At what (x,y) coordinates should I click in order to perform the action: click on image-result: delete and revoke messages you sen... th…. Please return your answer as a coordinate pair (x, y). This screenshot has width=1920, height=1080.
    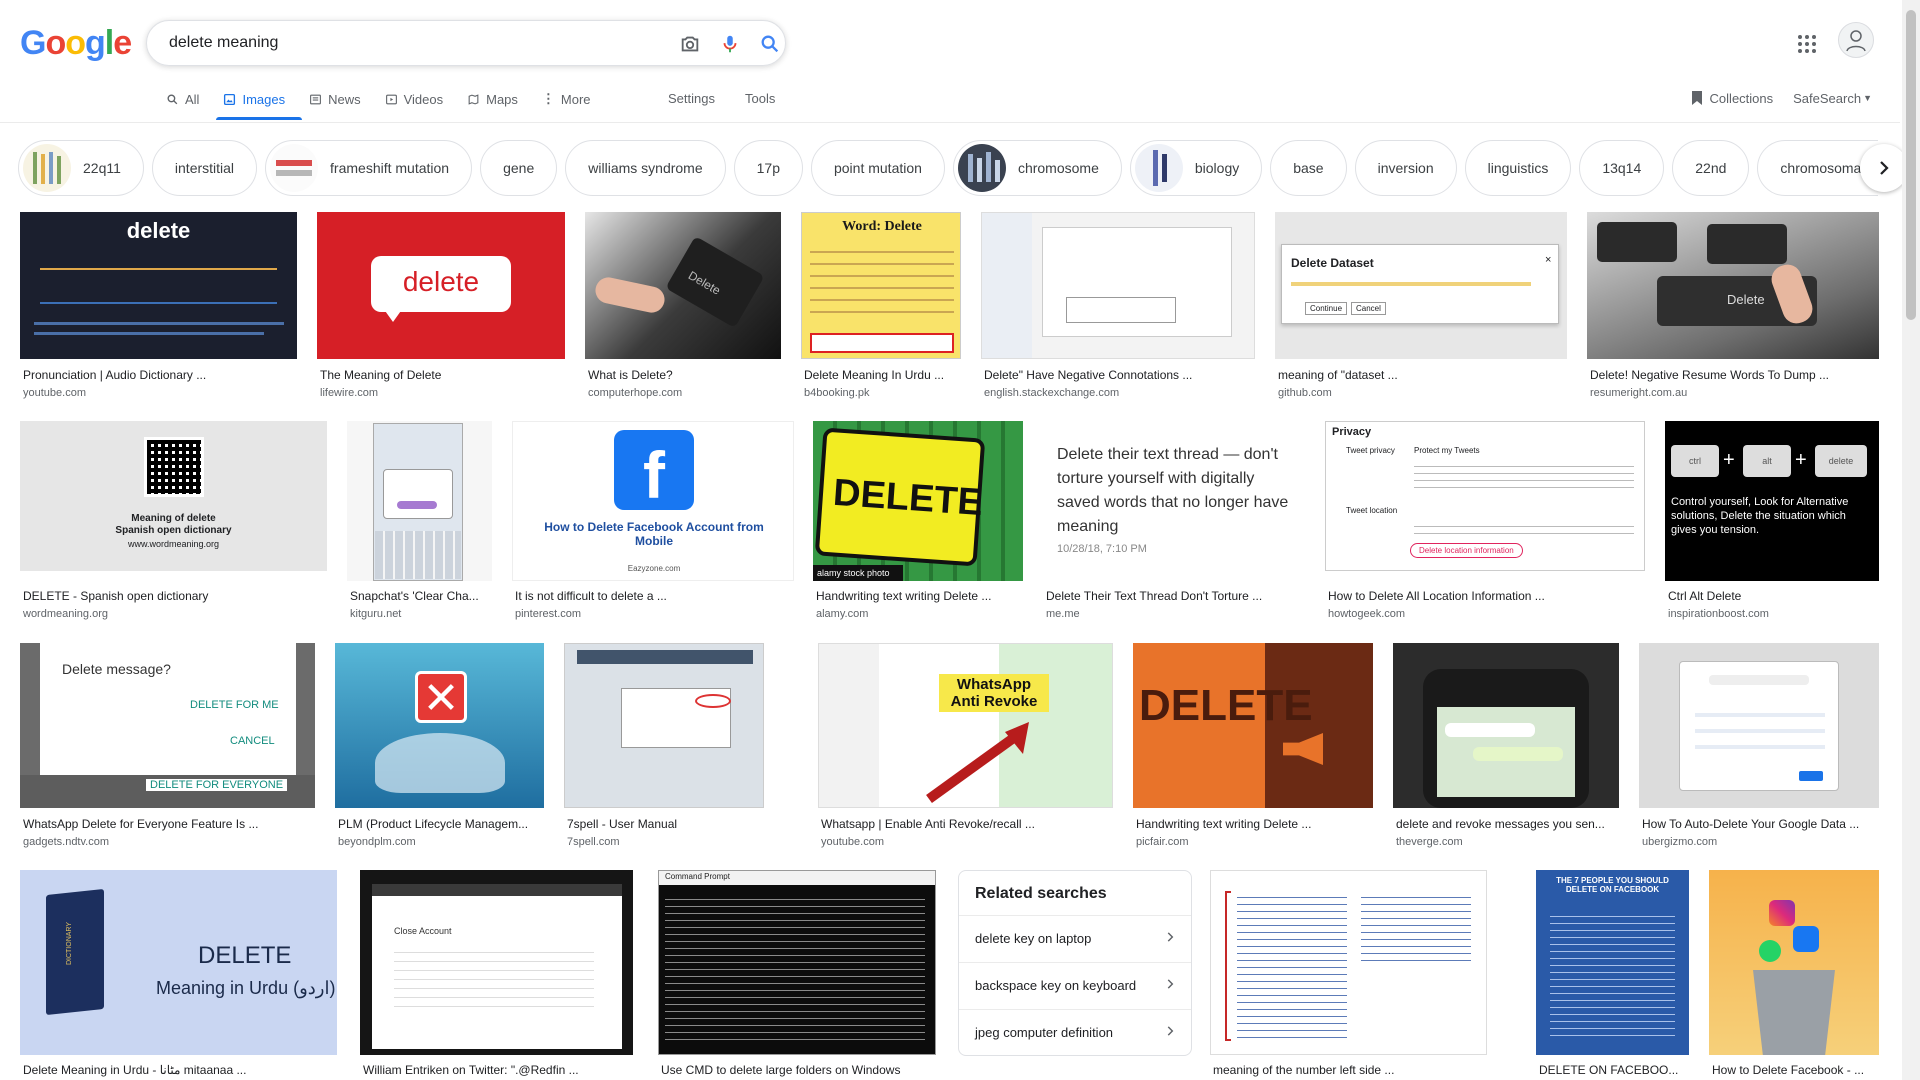
    Looking at the image, I should click on (1506, 748).